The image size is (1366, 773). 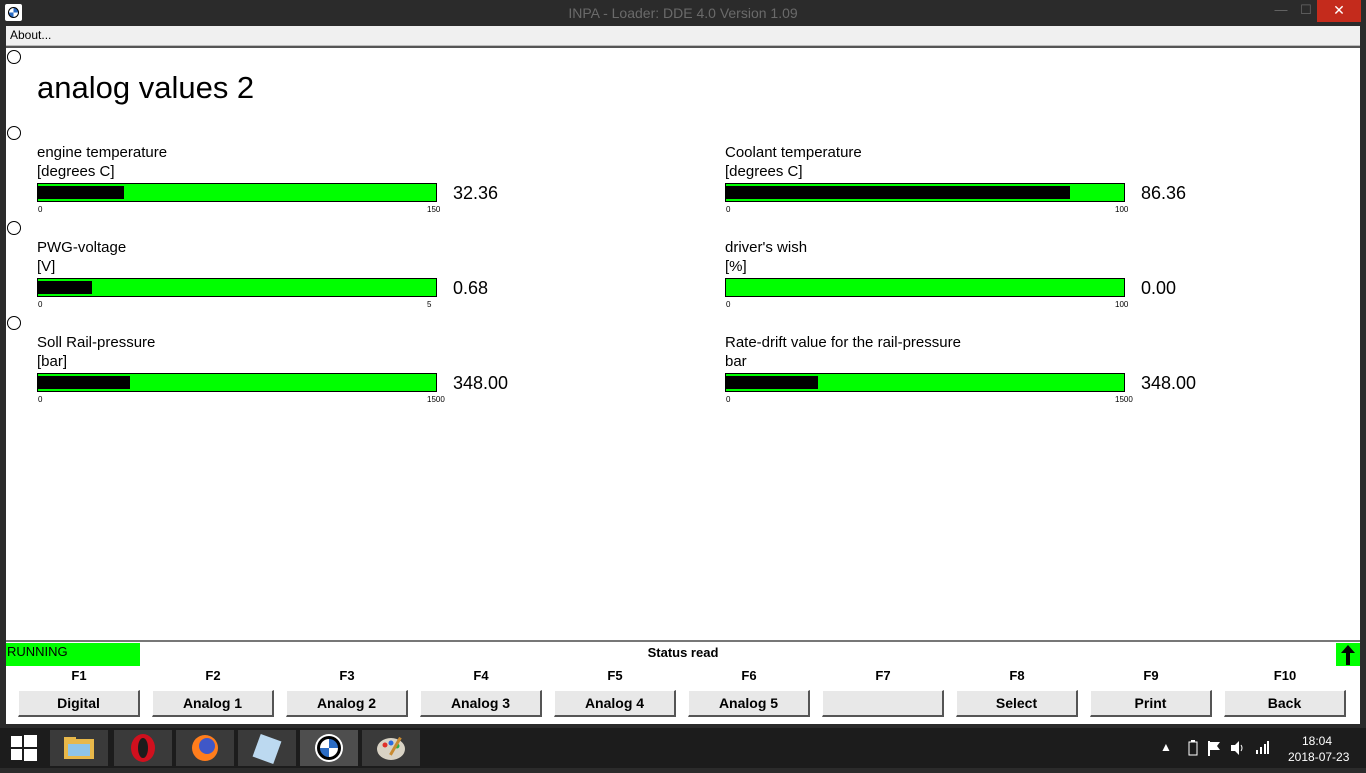 I want to click on fkey-label-f8: F8, so click(x=1017, y=675).